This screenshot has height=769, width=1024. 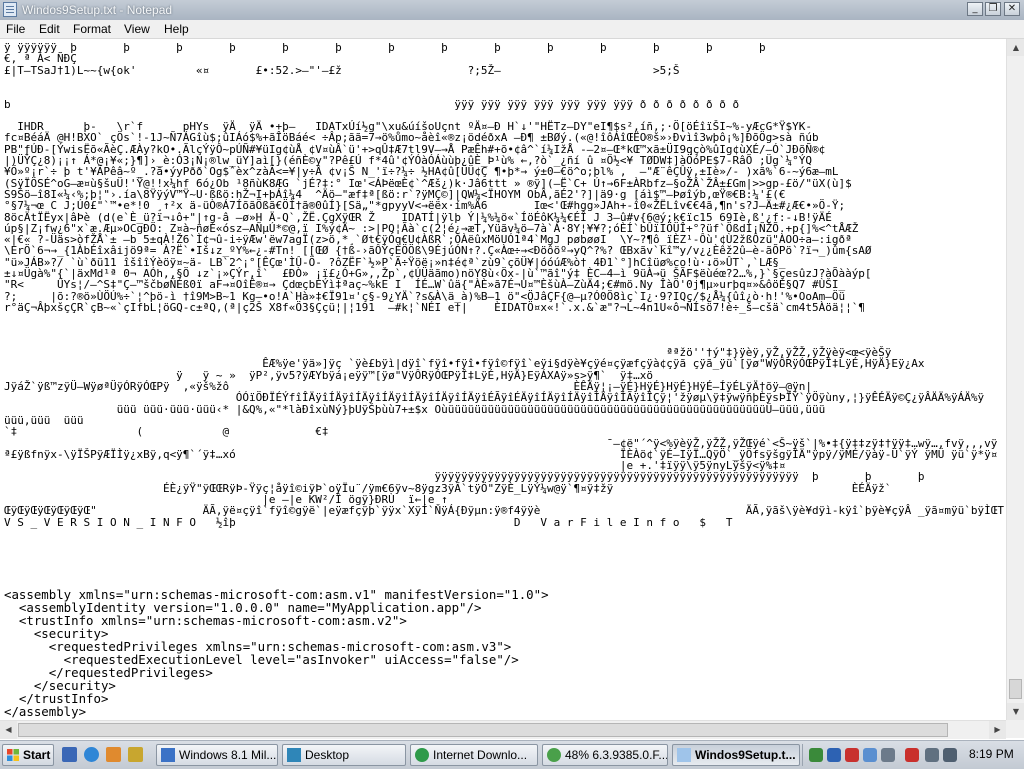 What do you see at coordinates (422, 755) in the screenshot?
I see `download-manager-icon` at bounding box center [422, 755].